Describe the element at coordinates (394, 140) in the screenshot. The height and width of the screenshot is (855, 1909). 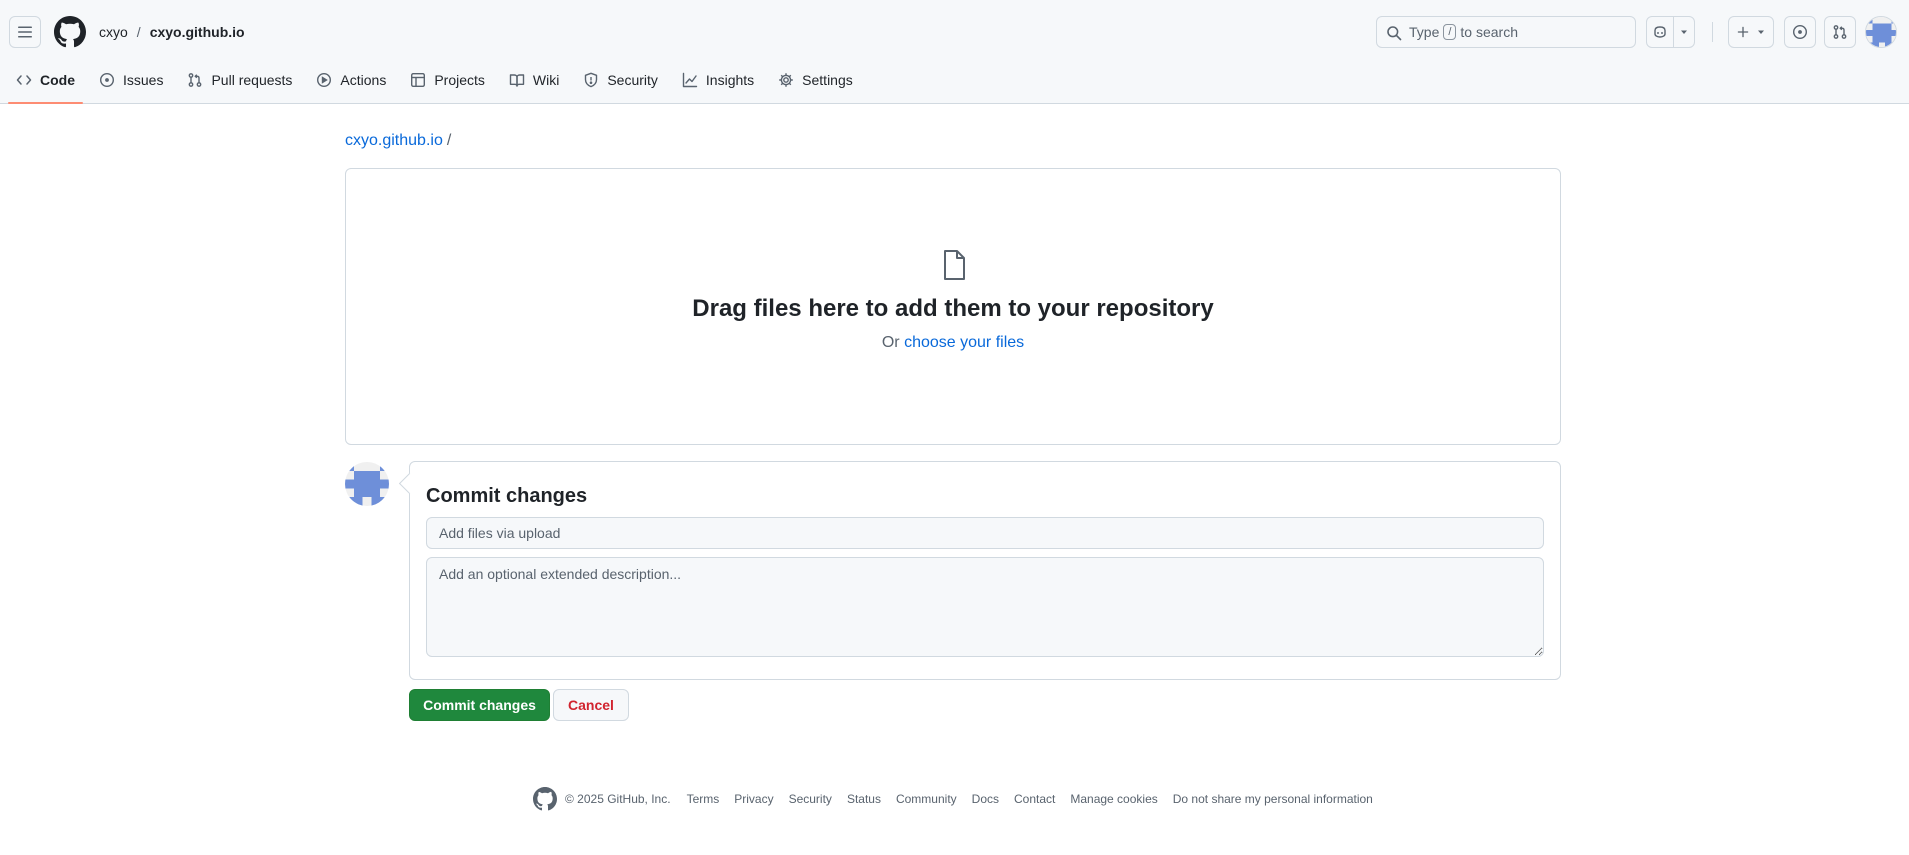
I see `breadcrumb-repo-link: cxyo.github.io` at that location.